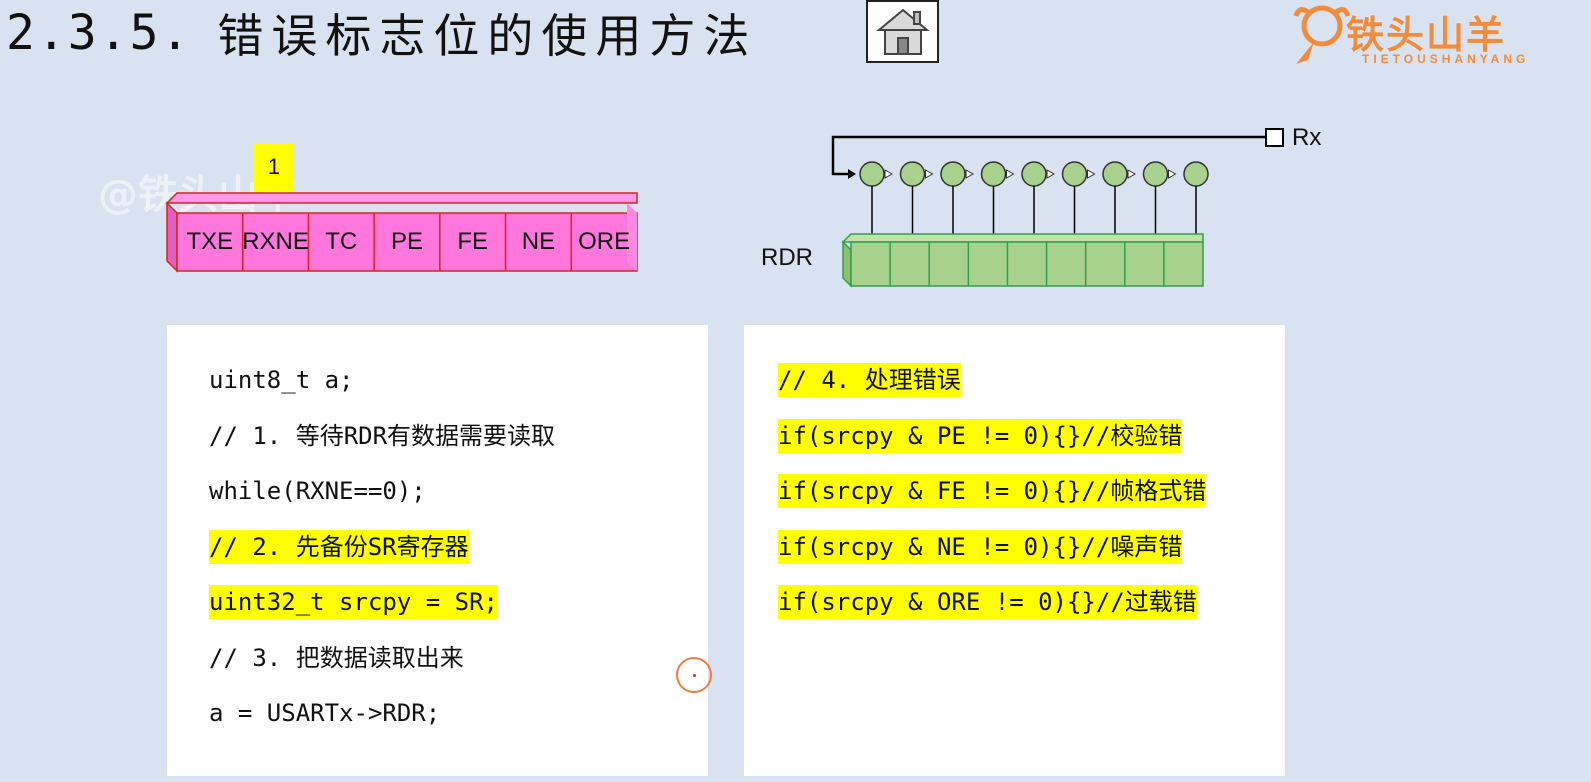 The image size is (1591, 782). I want to click on status-bit-ne: NE, so click(538, 241).